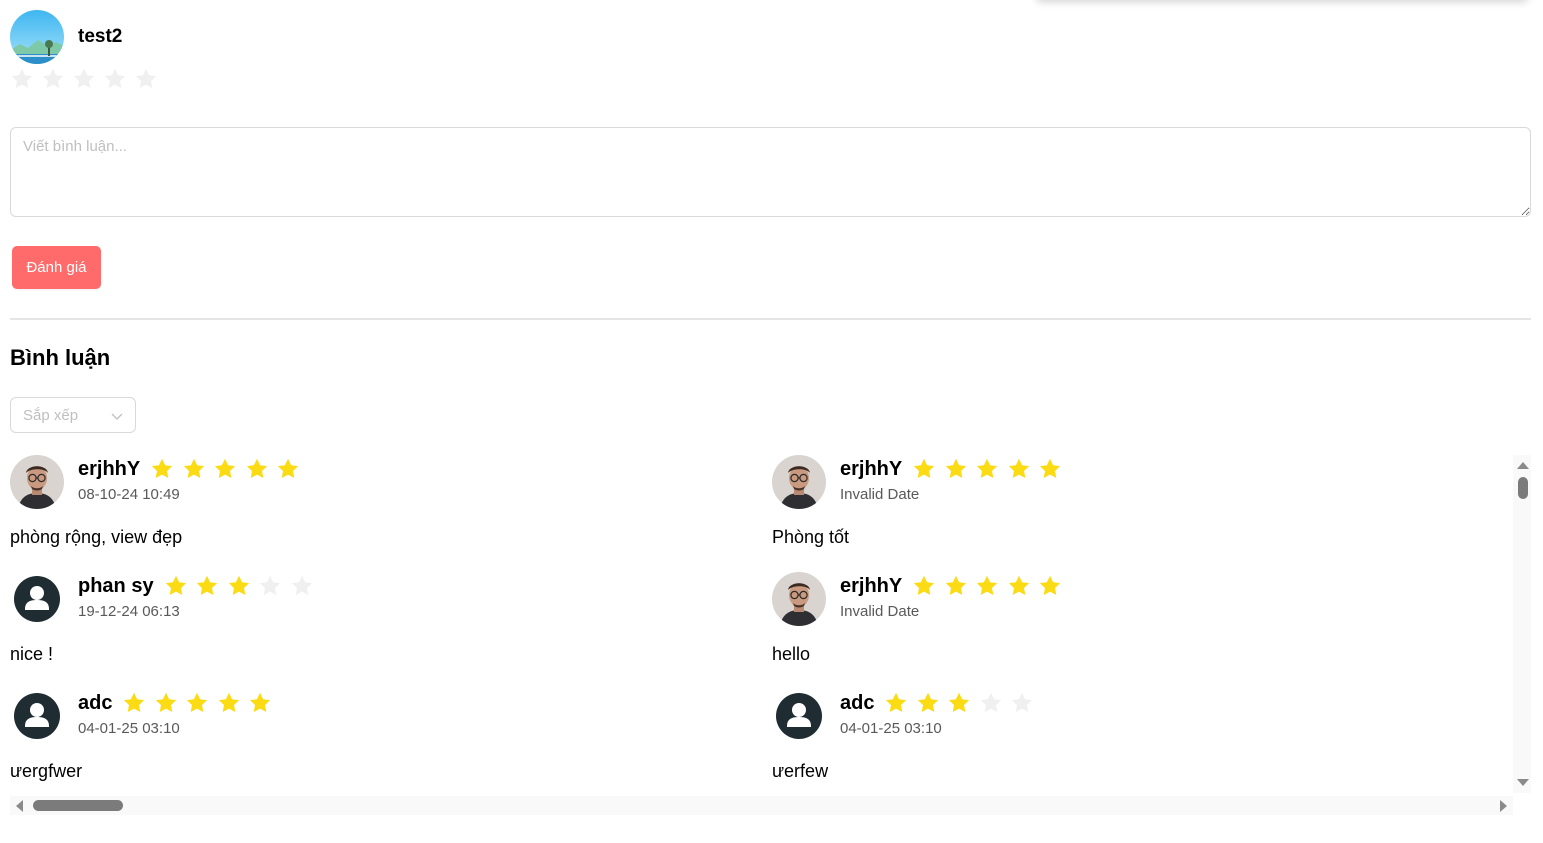  I want to click on review-meta: phan sy 19-12-24 06:13, so click(196, 596).